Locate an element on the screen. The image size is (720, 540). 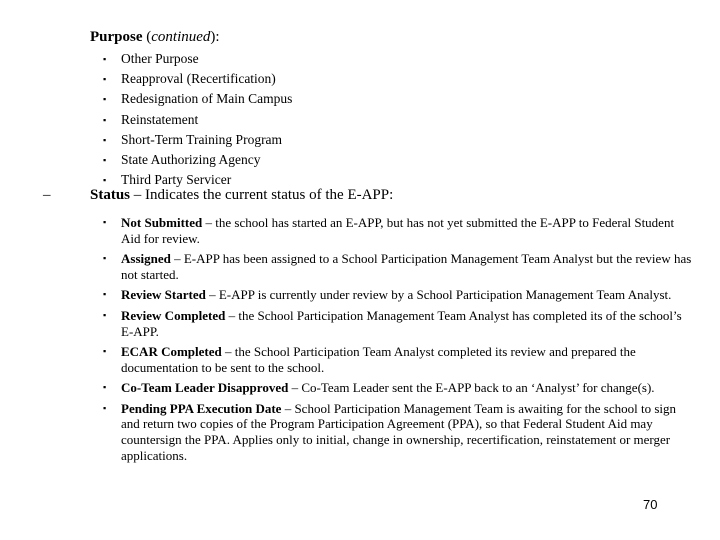
heading-paren-open: ( is located at coordinates (147, 37).